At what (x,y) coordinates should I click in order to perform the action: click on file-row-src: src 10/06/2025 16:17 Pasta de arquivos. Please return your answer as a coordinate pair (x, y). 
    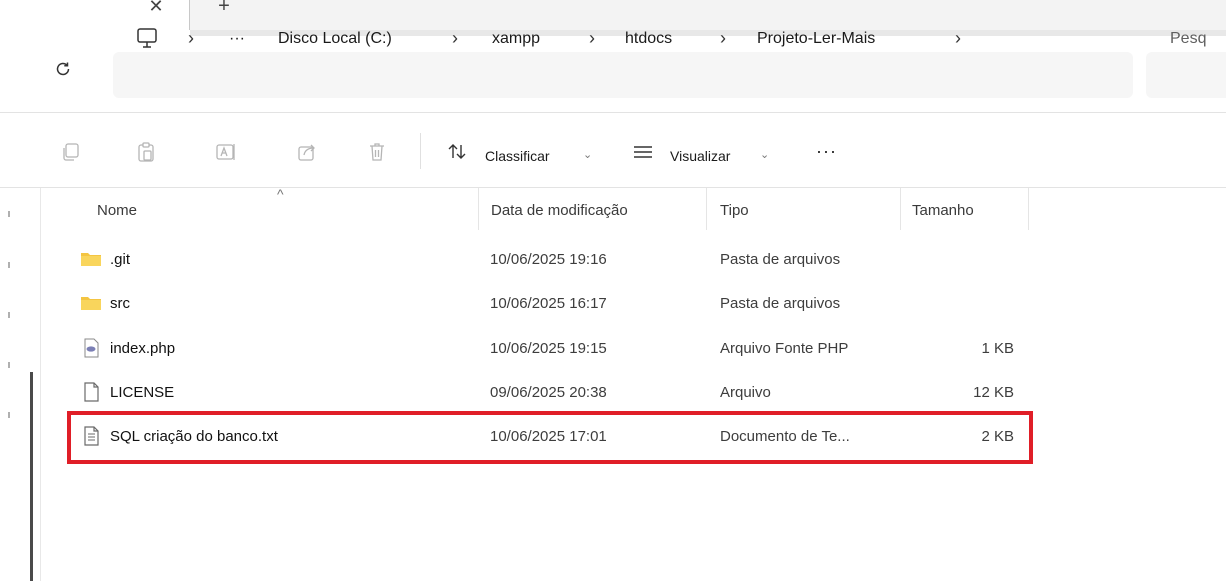
    Looking at the image, I should click on (550, 304).